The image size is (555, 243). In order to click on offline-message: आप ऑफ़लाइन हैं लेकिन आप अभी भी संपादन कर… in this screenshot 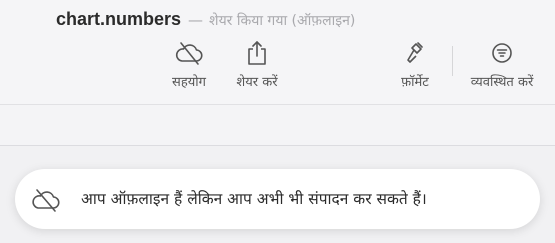, I will do `click(254, 199)`.